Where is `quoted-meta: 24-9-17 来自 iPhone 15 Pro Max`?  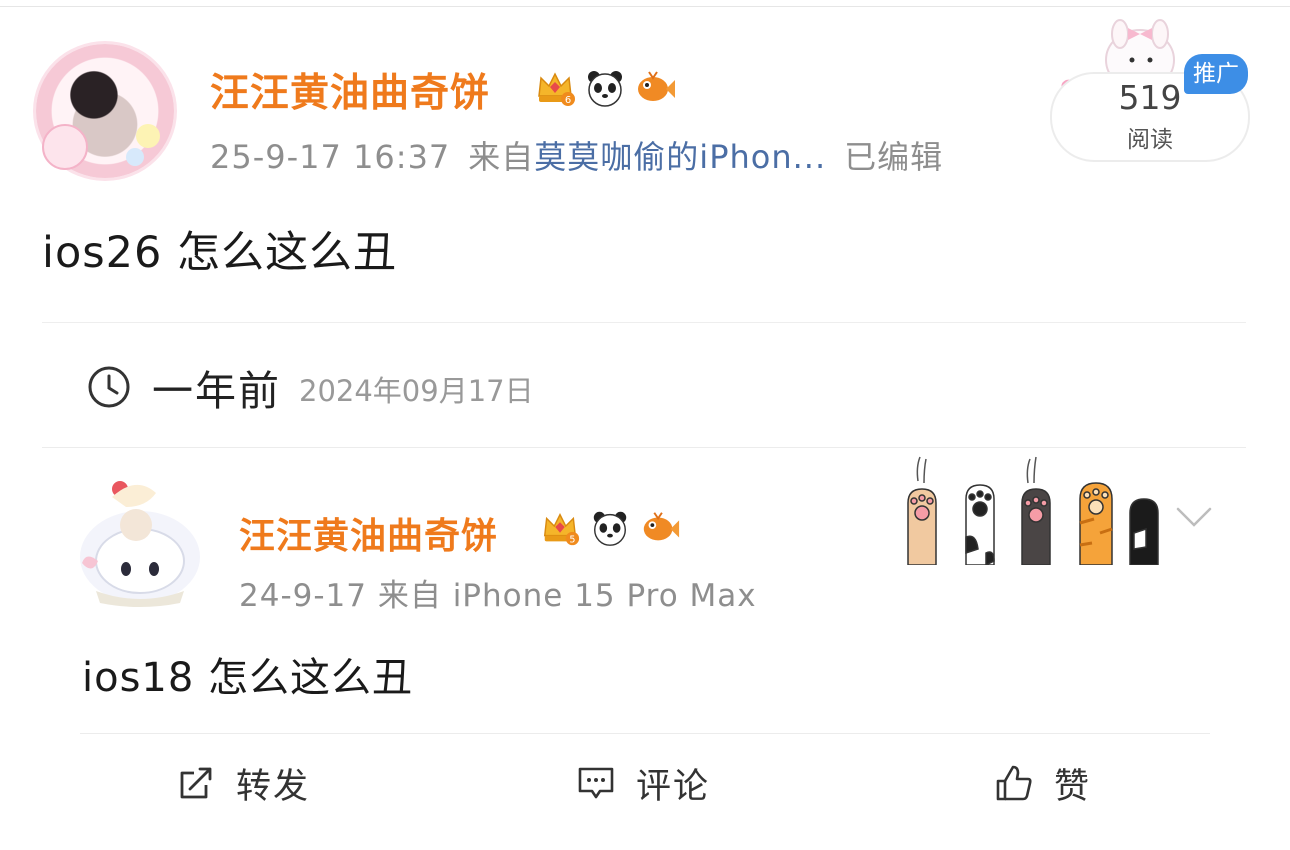
quoted-meta: 24-9-17 来自 iPhone 15 Pro Max is located at coordinates (498, 596).